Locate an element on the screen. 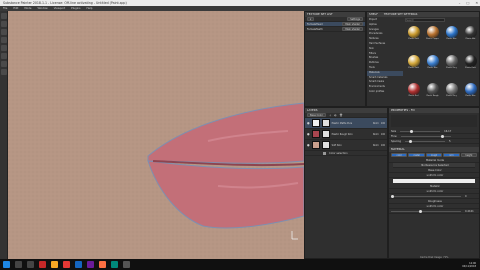  search-icon is located at coordinates (18, 264).